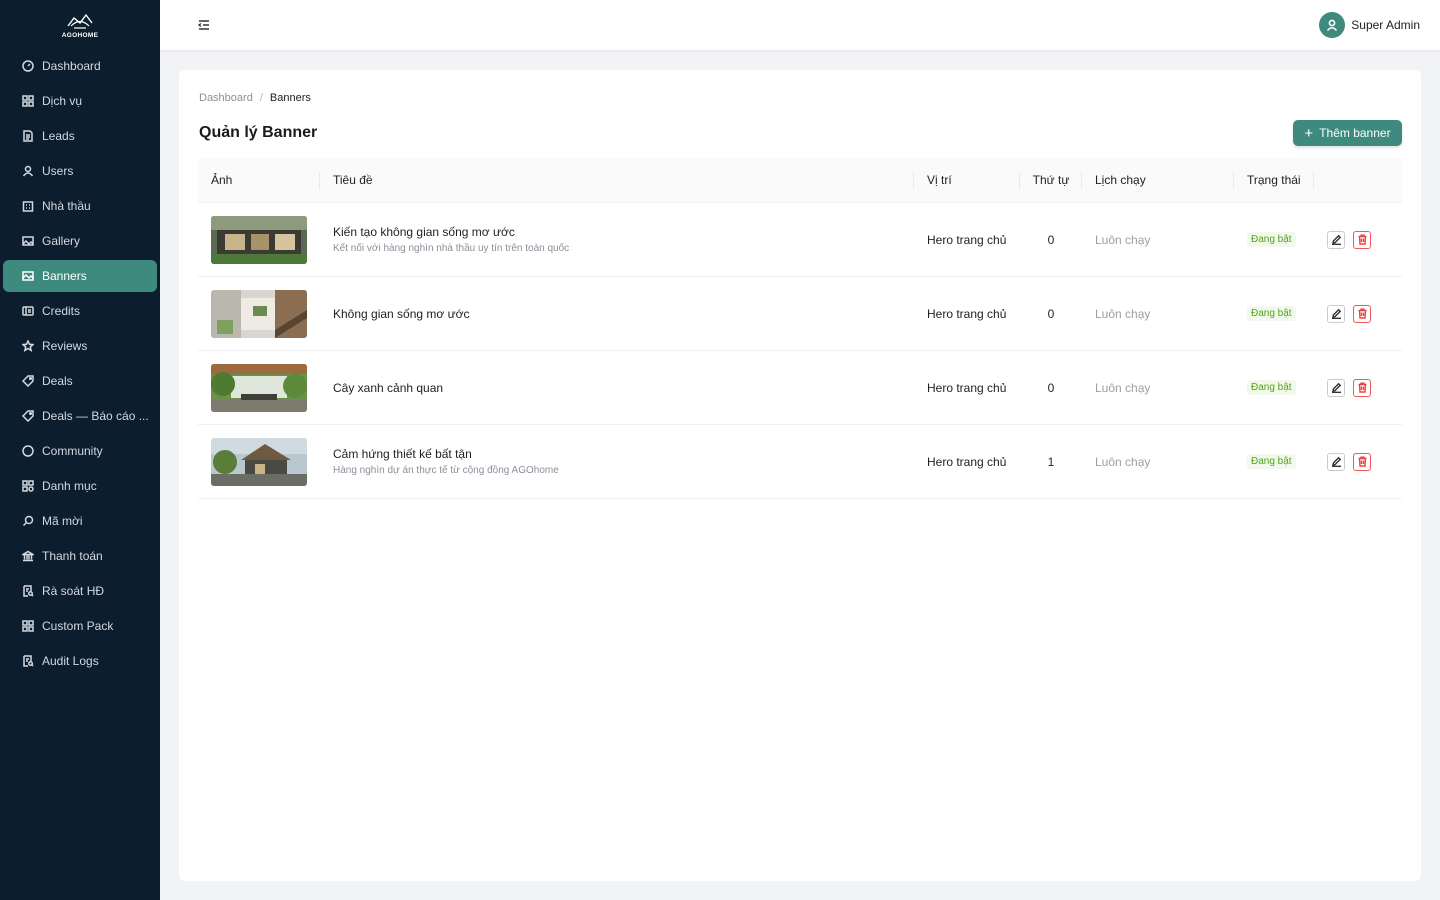 The height and width of the screenshot is (900, 1440). I want to click on sidebar-item-dashboard: Dashboard, so click(80, 66).